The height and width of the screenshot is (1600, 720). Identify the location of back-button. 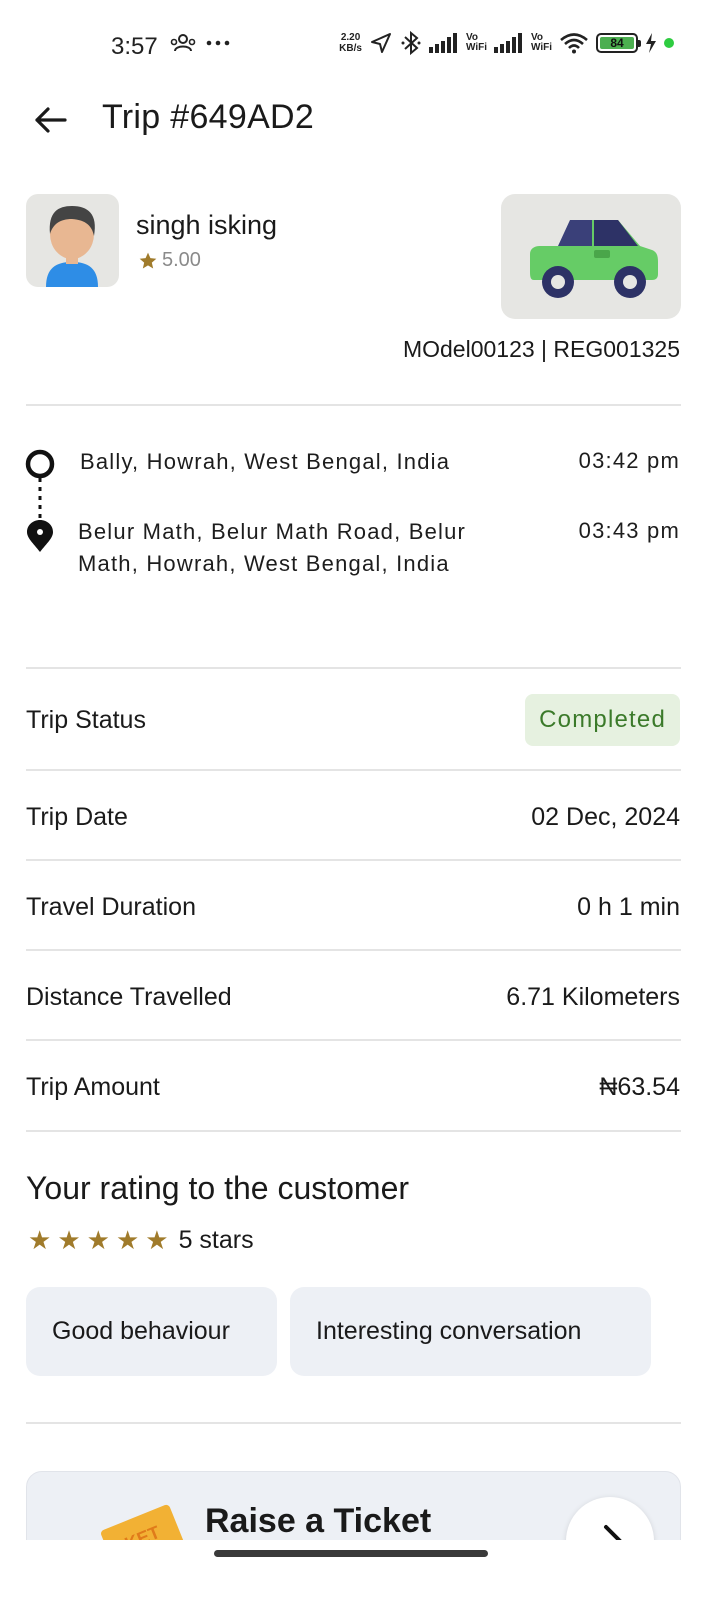
(50, 120).